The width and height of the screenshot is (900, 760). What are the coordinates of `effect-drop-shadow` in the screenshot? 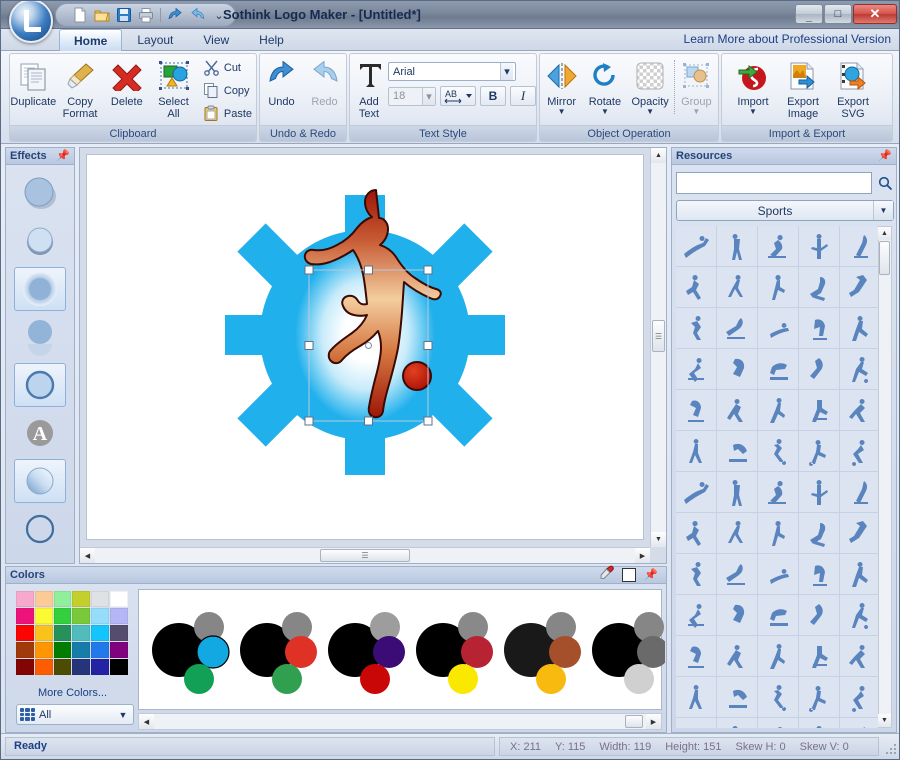 It's located at (40, 193).